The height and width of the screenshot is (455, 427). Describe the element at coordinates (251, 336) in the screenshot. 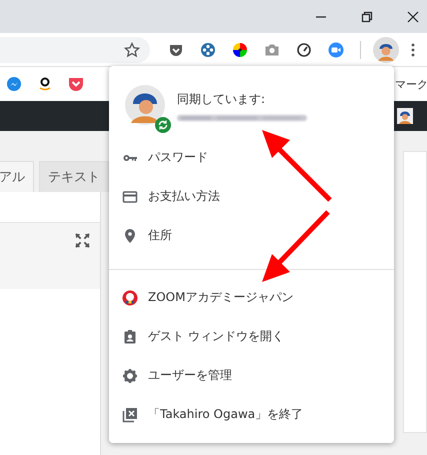

I see `menu-item: ゲスト ウィンドウを開く` at that location.